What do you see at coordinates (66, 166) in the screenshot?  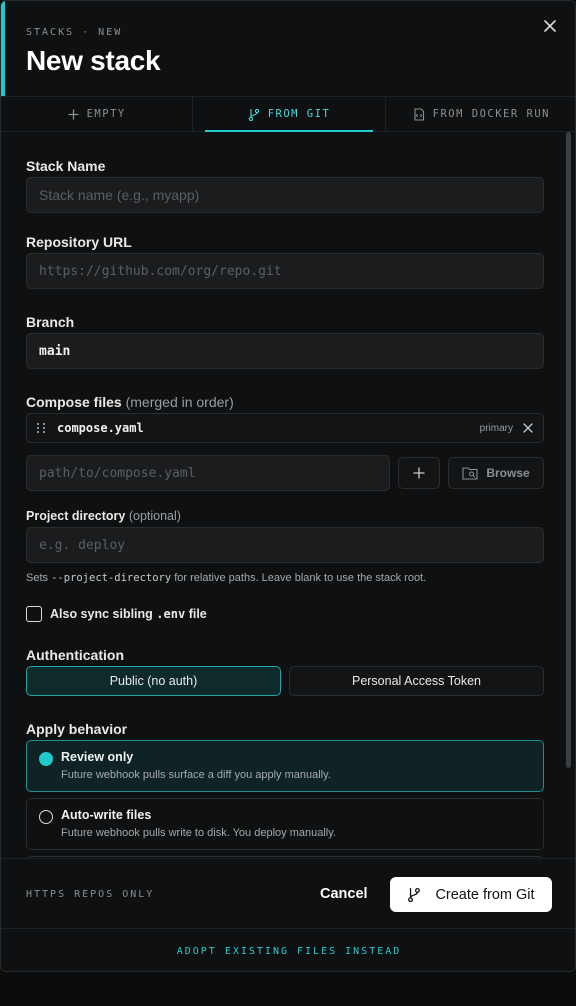 I see `stack-name-label: Stack Name` at bounding box center [66, 166].